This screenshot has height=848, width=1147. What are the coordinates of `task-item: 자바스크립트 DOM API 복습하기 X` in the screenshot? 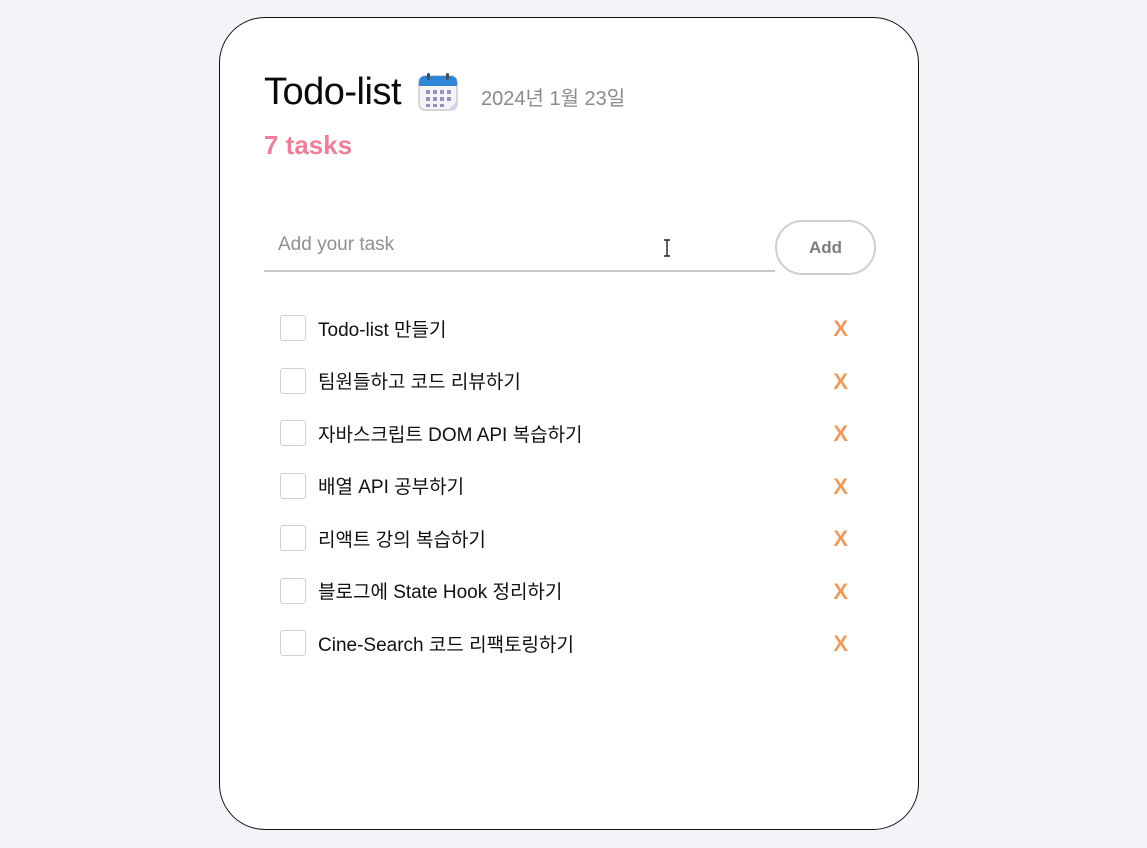 It's located at (570, 433).